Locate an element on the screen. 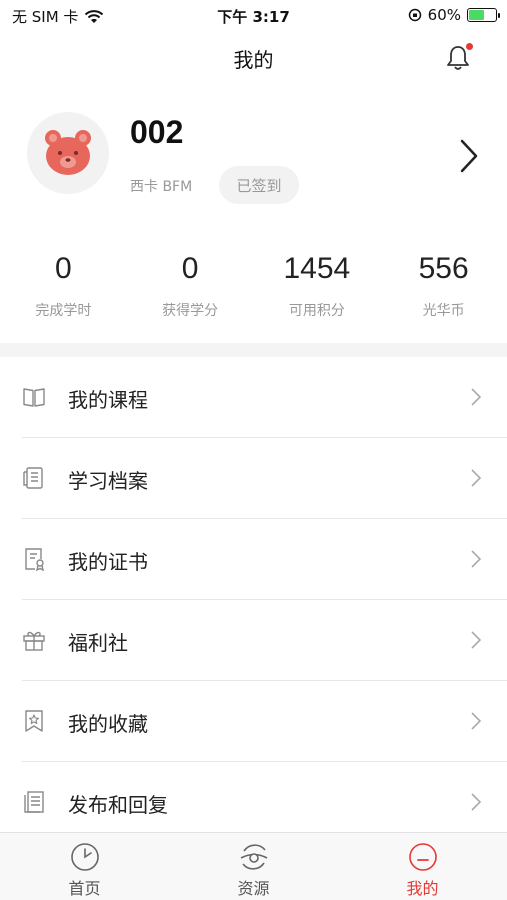 The width and height of the screenshot is (507, 900). gift-icon is located at coordinates (34, 641).